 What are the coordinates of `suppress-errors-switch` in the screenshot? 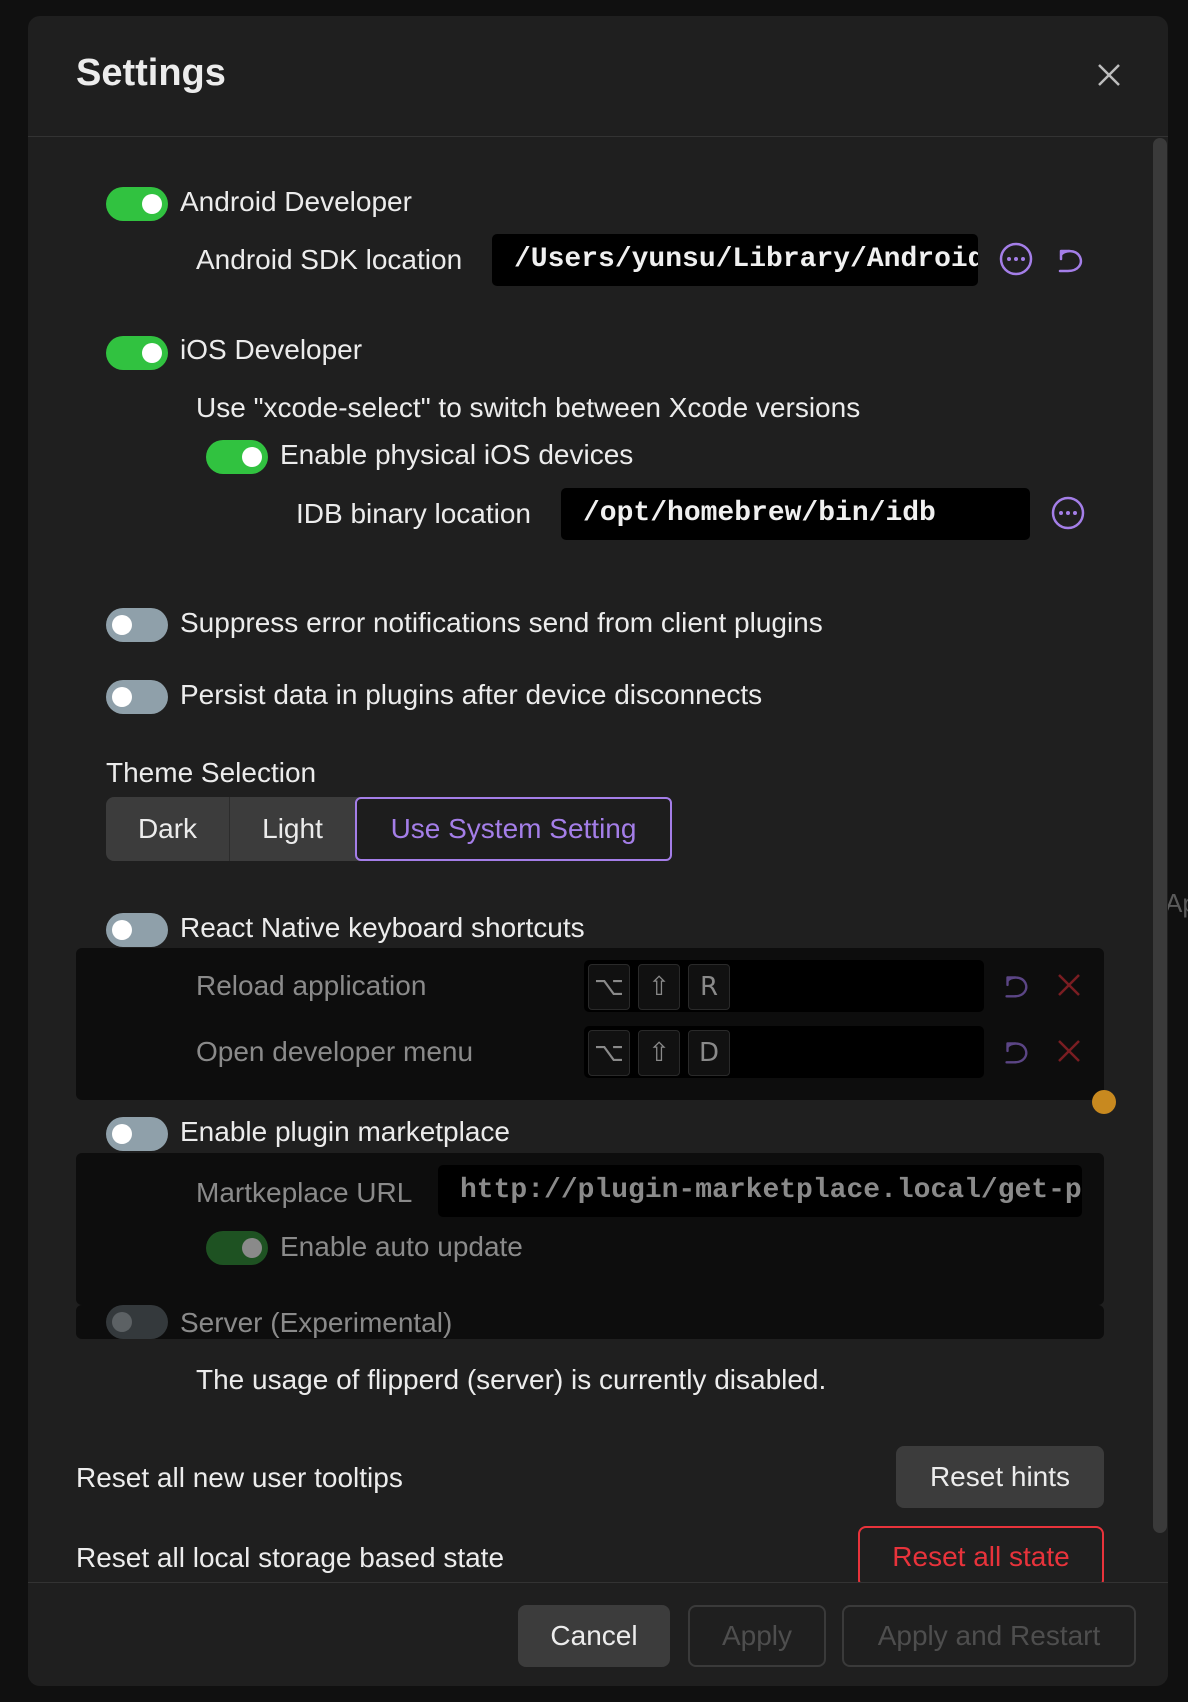 It's located at (137, 625).